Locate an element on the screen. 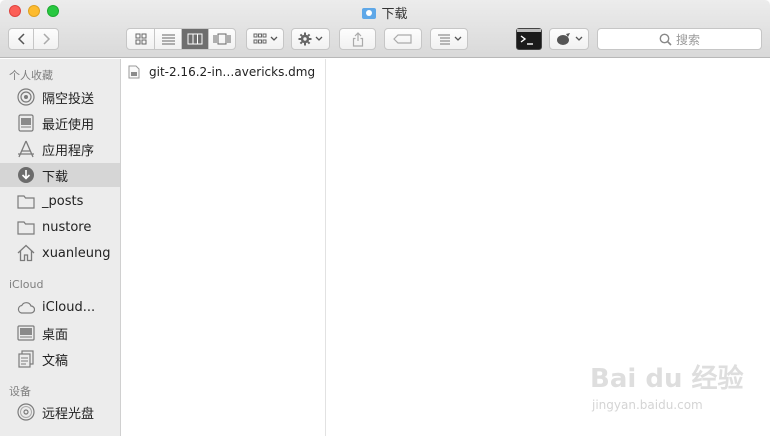  sidebar-item-label: 桌面 is located at coordinates (55, 335).